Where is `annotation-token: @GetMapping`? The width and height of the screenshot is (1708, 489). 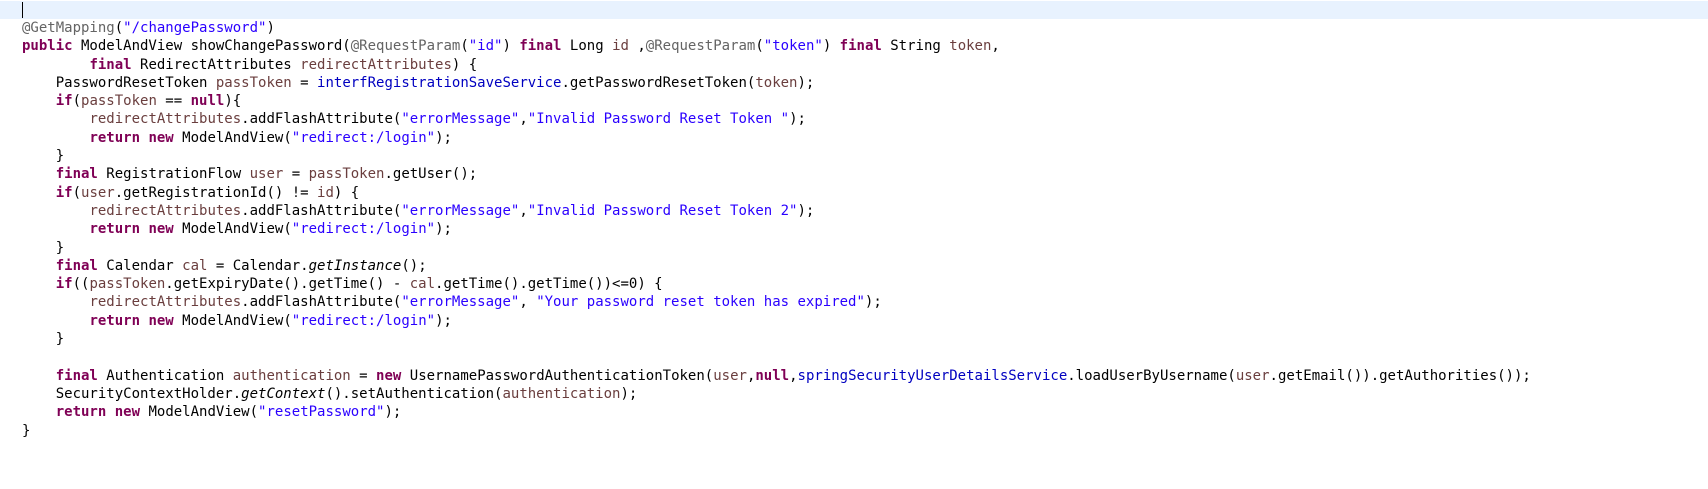 annotation-token: @GetMapping is located at coordinates (68, 28).